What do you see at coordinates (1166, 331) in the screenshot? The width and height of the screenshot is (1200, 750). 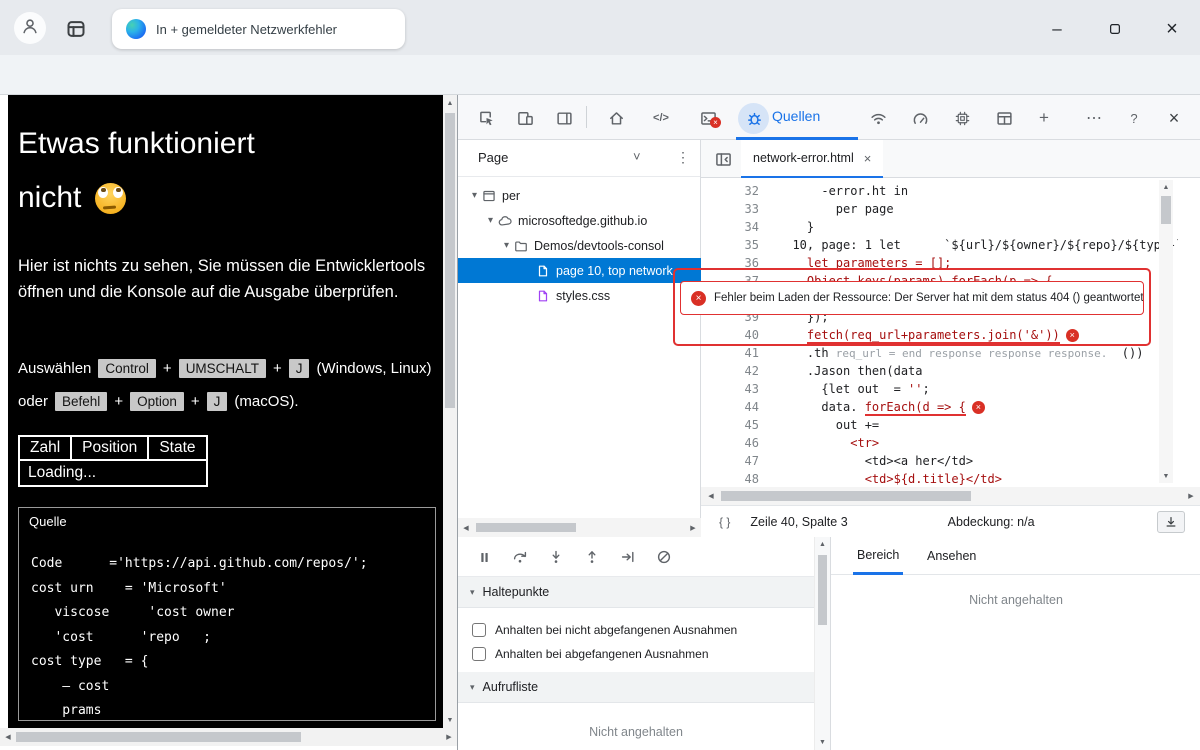 I see `editor-vertical-scrollbar: ▲ ▼` at bounding box center [1166, 331].